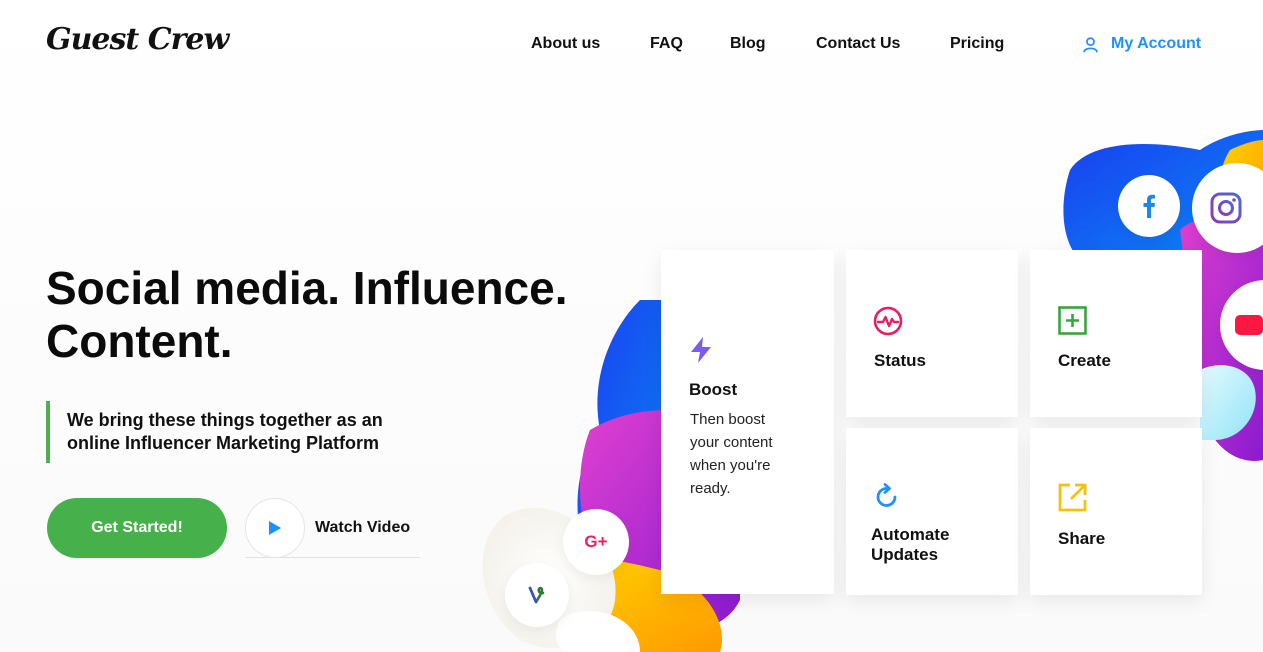 Image resolution: width=1263 pixels, height=652 pixels. Describe the element at coordinates (1082, 538) in the screenshot. I see `feature-share-title: Share` at that location.